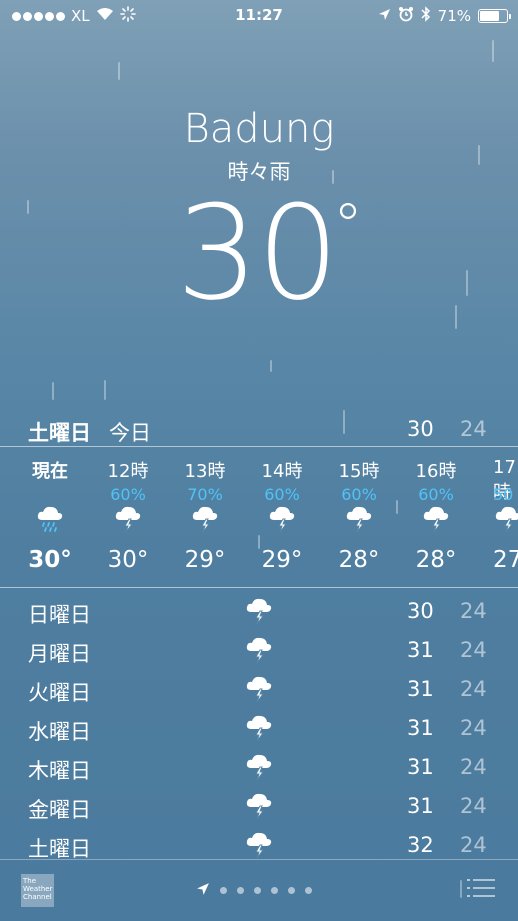 This screenshot has height=921, width=518. I want to click on hour-item: 現在 30°, so click(50, 510).